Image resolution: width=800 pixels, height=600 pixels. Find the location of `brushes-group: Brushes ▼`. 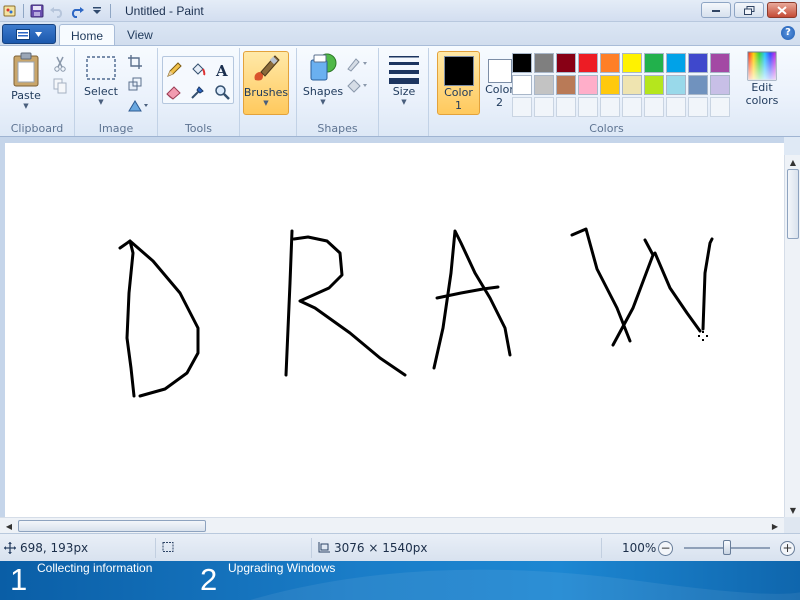

brushes-group: Brushes ▼ is located at coordinates (268, 92).